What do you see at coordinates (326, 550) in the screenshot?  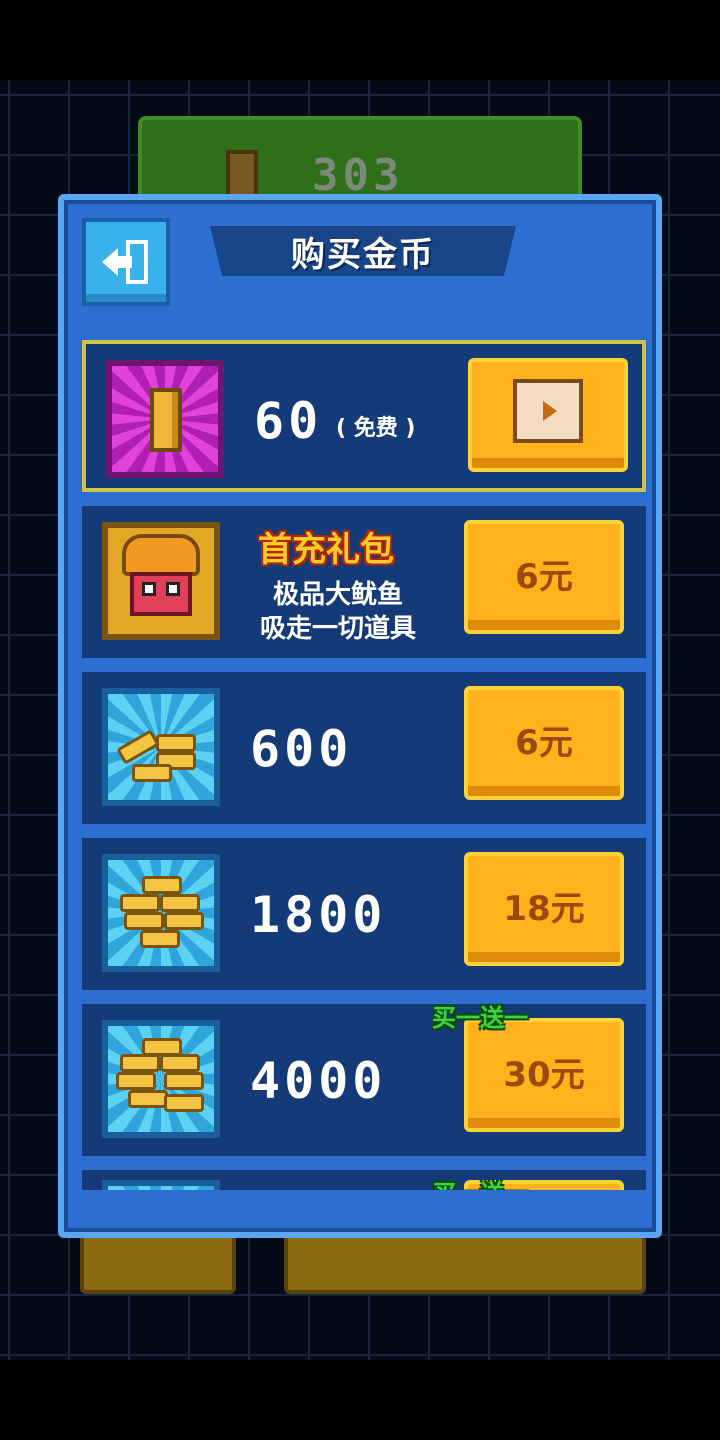 I see `gift-pack-title: 首充礼包` at bounding box center [326, 550].